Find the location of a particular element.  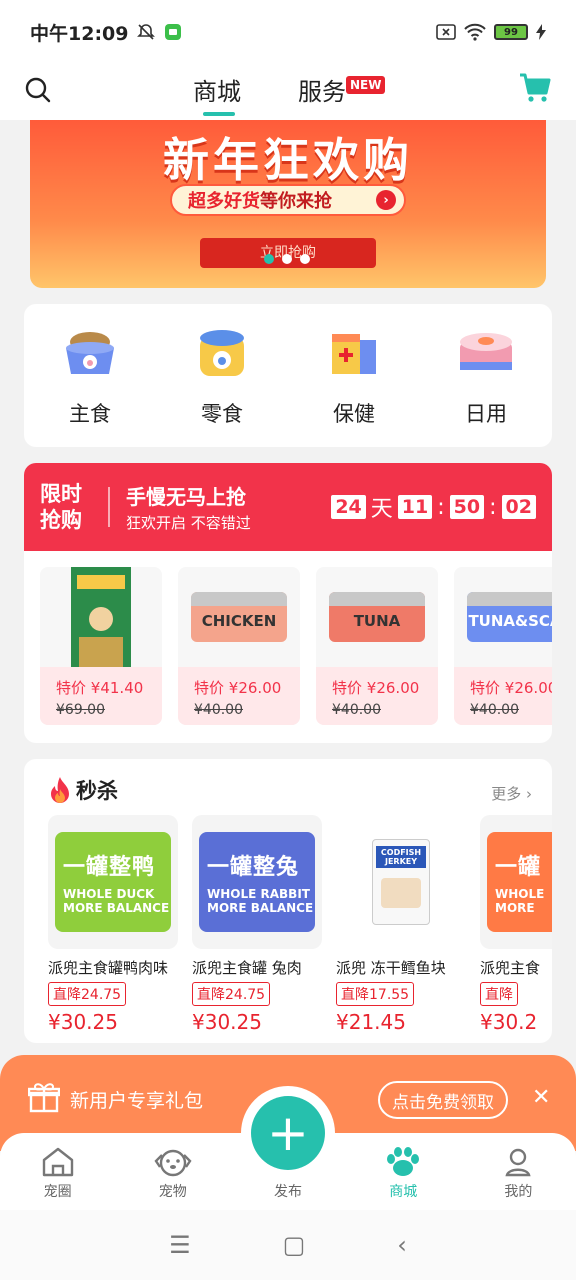

can-image: CHICKEN is located at coordinates (239, 617).